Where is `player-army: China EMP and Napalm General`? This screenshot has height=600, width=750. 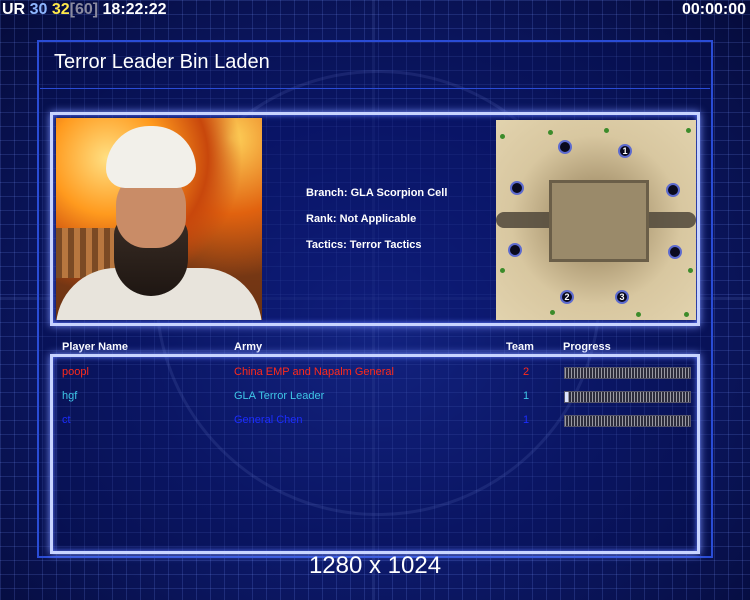 player-army: China EMP and Napalm General is located at coordinates (314, 372).